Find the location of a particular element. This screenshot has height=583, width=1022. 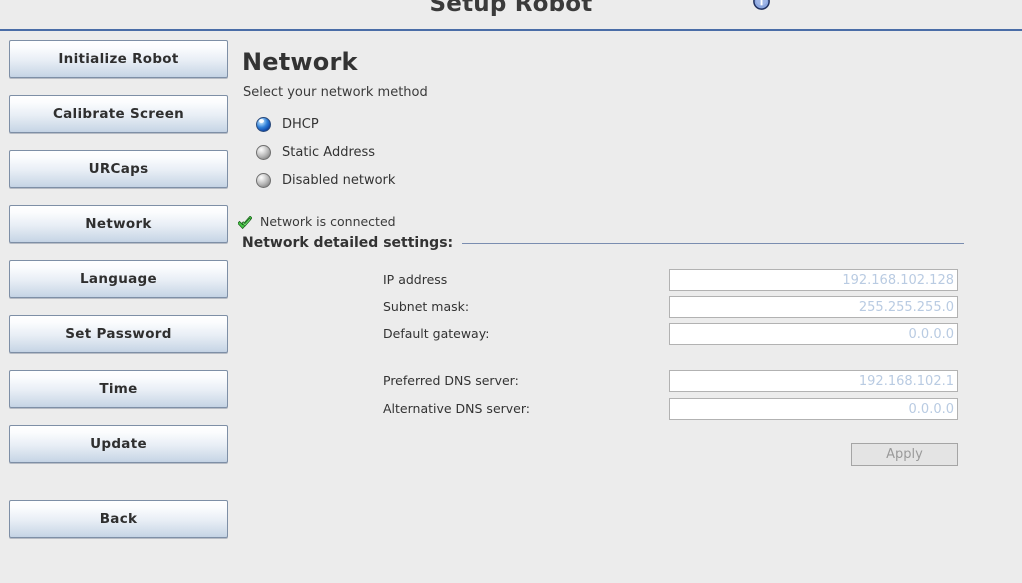

subnet-mask-input is located at coordinates (813, 307).